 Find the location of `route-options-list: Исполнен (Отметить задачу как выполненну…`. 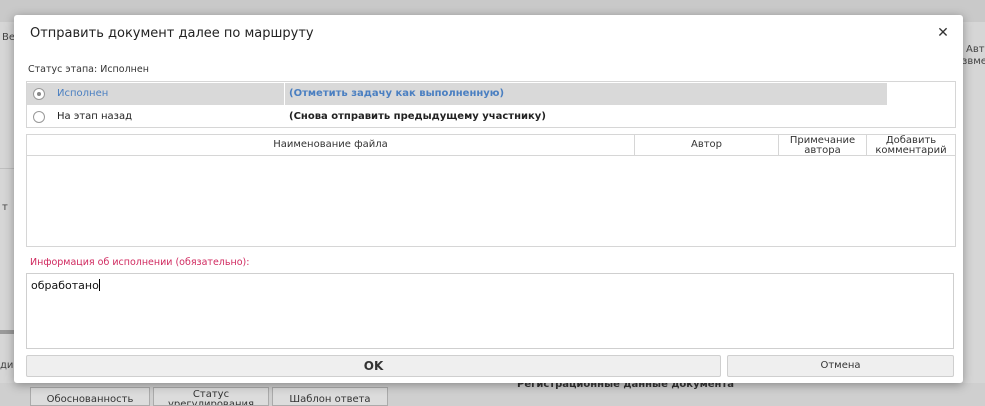

route-options-list: Исполнен (Отметить задачу как выполненну… is located at coordinates (491, 104).